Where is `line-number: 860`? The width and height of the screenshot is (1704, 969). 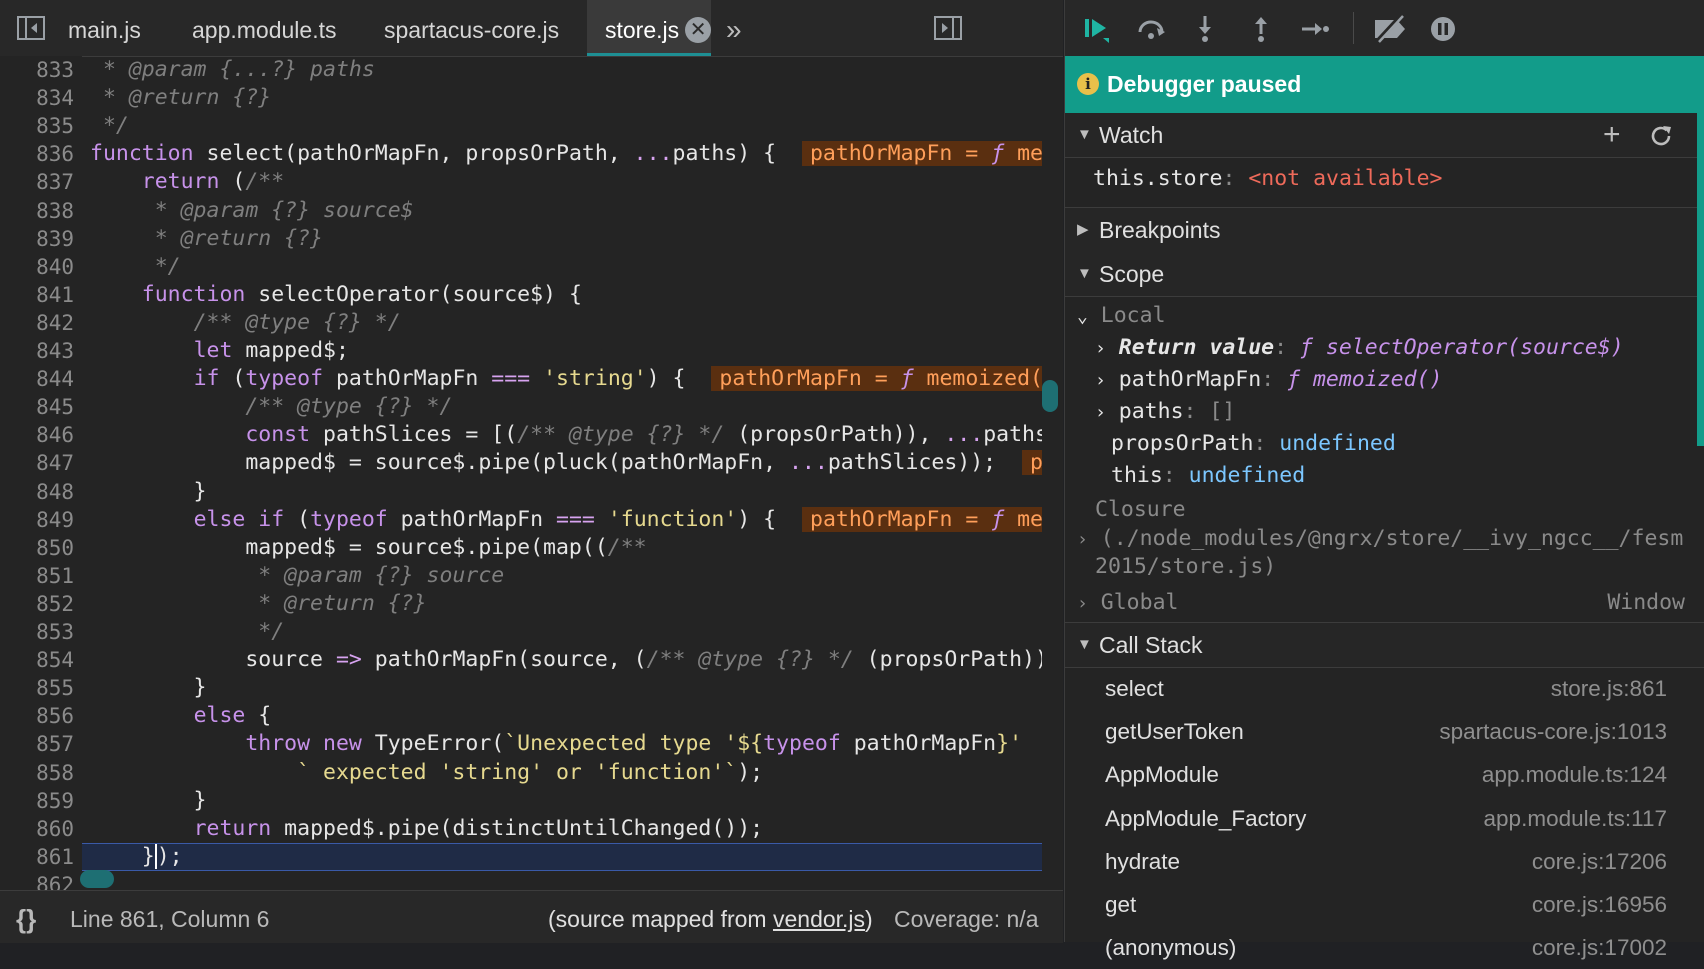
line-number: 860 is located at coordinates (55, 829).